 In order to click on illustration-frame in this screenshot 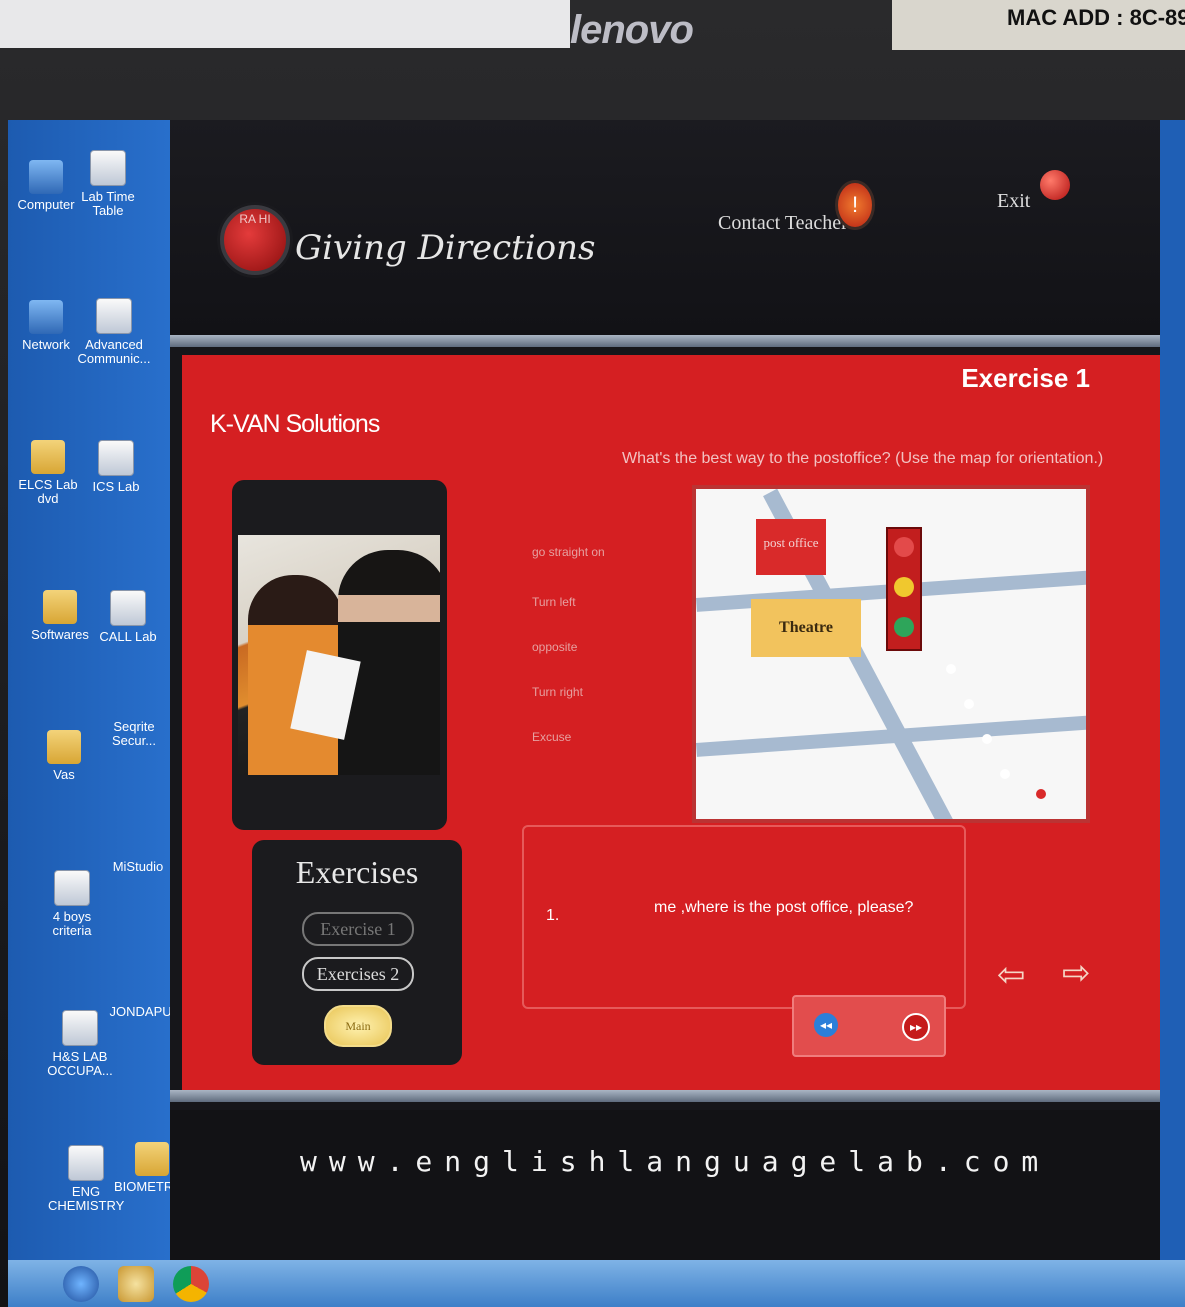, I will do `click(339, 655)`.